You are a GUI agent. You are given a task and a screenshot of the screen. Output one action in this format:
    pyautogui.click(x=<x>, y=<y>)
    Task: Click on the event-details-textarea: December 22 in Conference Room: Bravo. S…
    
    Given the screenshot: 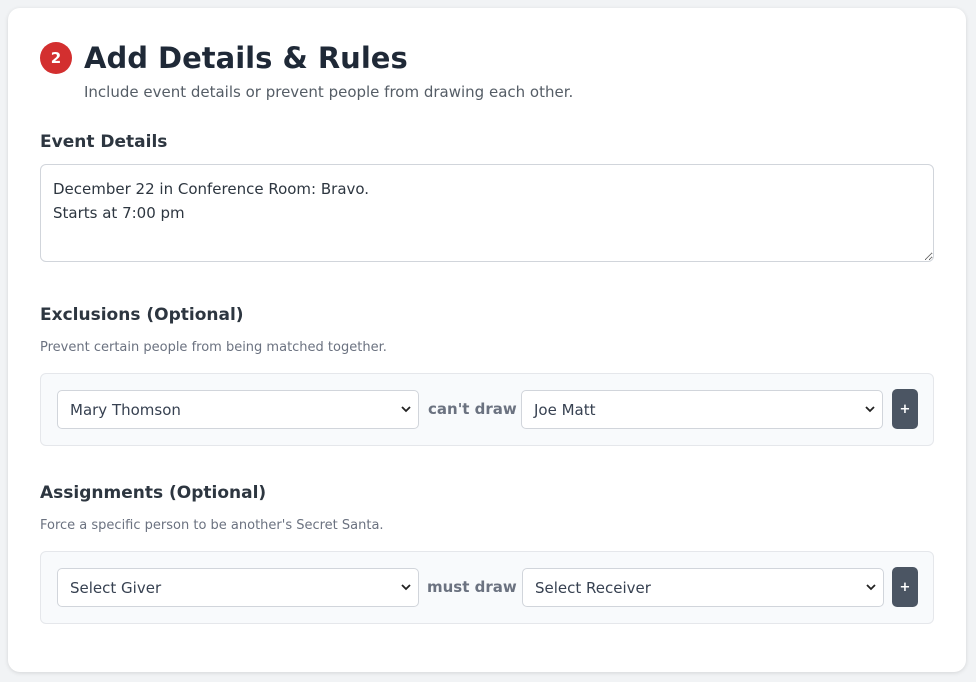 What is the action you would take?
    pyautogui.click(x=487, y=213)
    